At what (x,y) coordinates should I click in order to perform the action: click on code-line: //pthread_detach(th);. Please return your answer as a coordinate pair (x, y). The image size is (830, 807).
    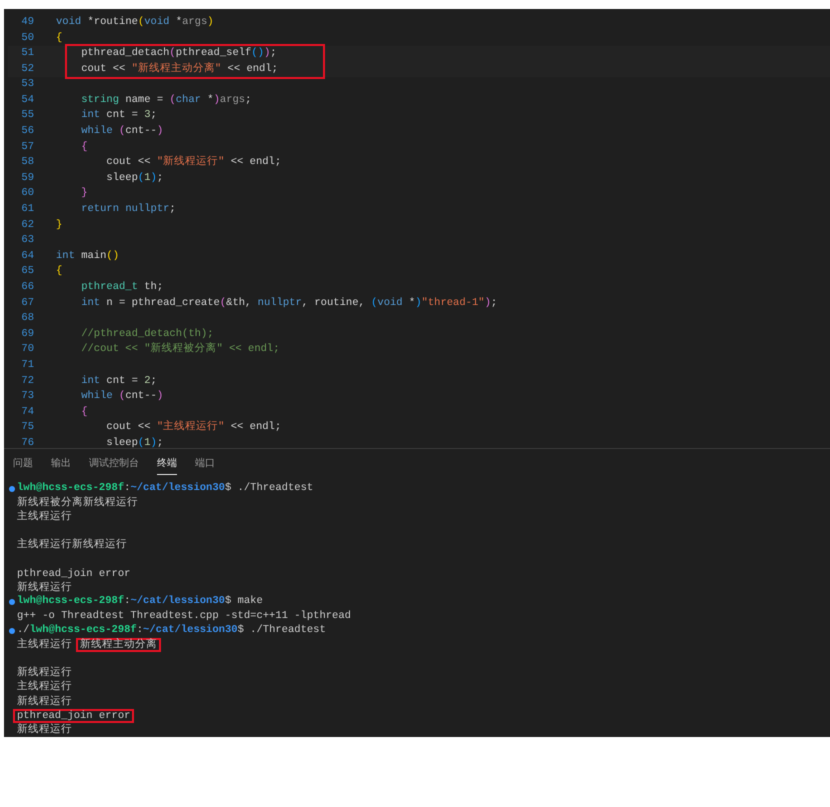
    Looking at the image, I should click on (147, 334).